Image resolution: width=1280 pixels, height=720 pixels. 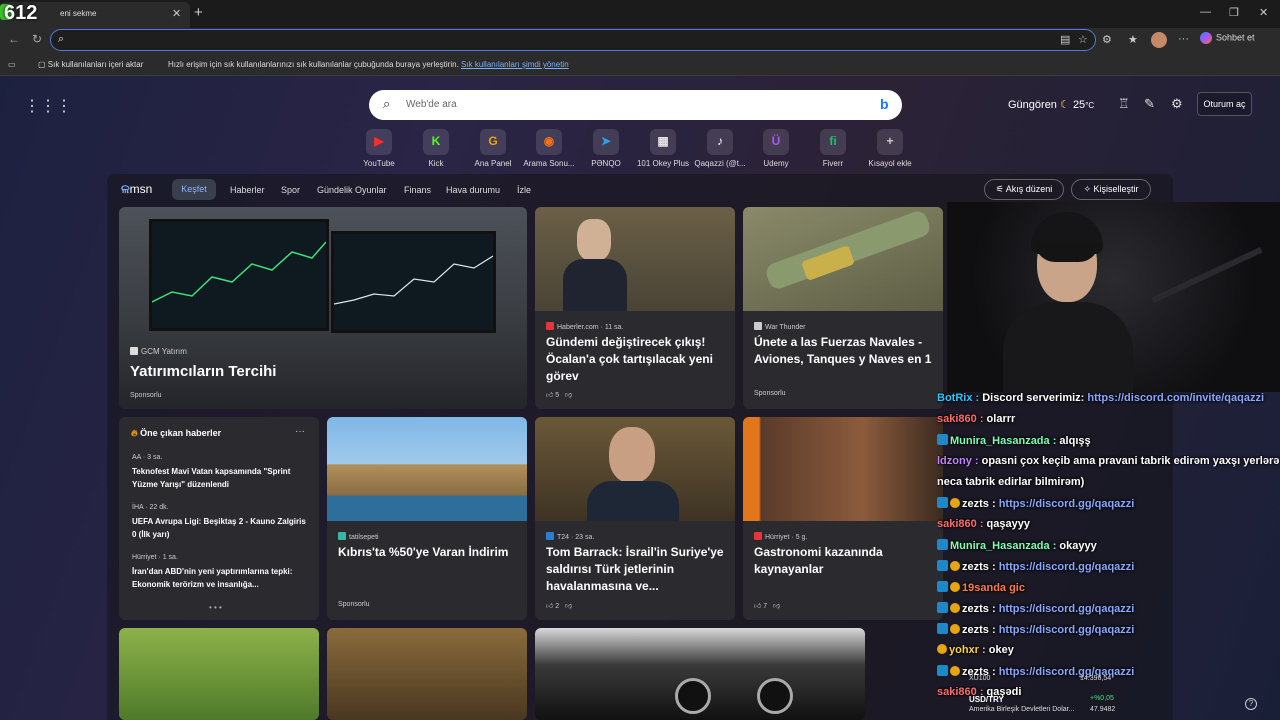 What do you see at coordinates (1108, 423) in the screenshot?
I see `chat-message: saki860 : olarrr` at bounding box center [1108, 423].